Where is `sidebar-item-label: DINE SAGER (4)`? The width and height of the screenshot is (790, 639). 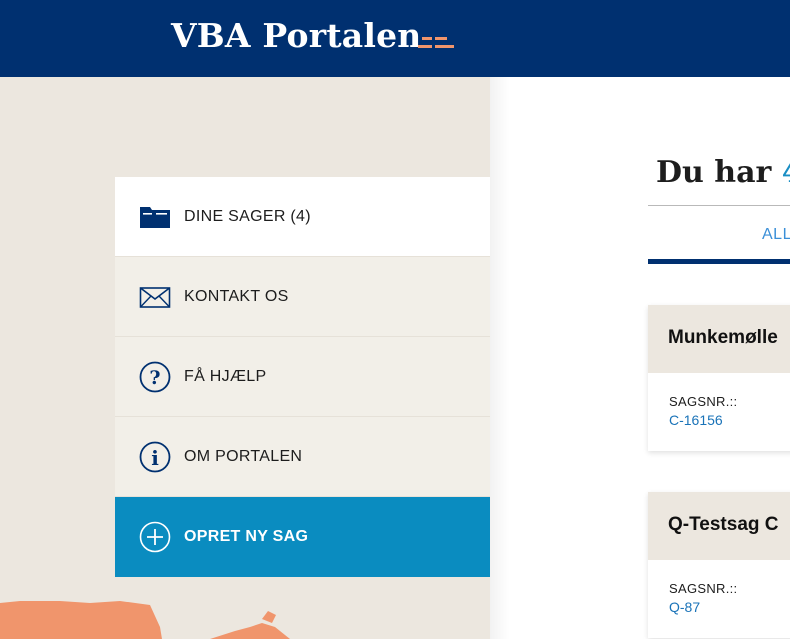
sidebar-item-label: DINE SAGER (4) is located at coordinates (247, 216).